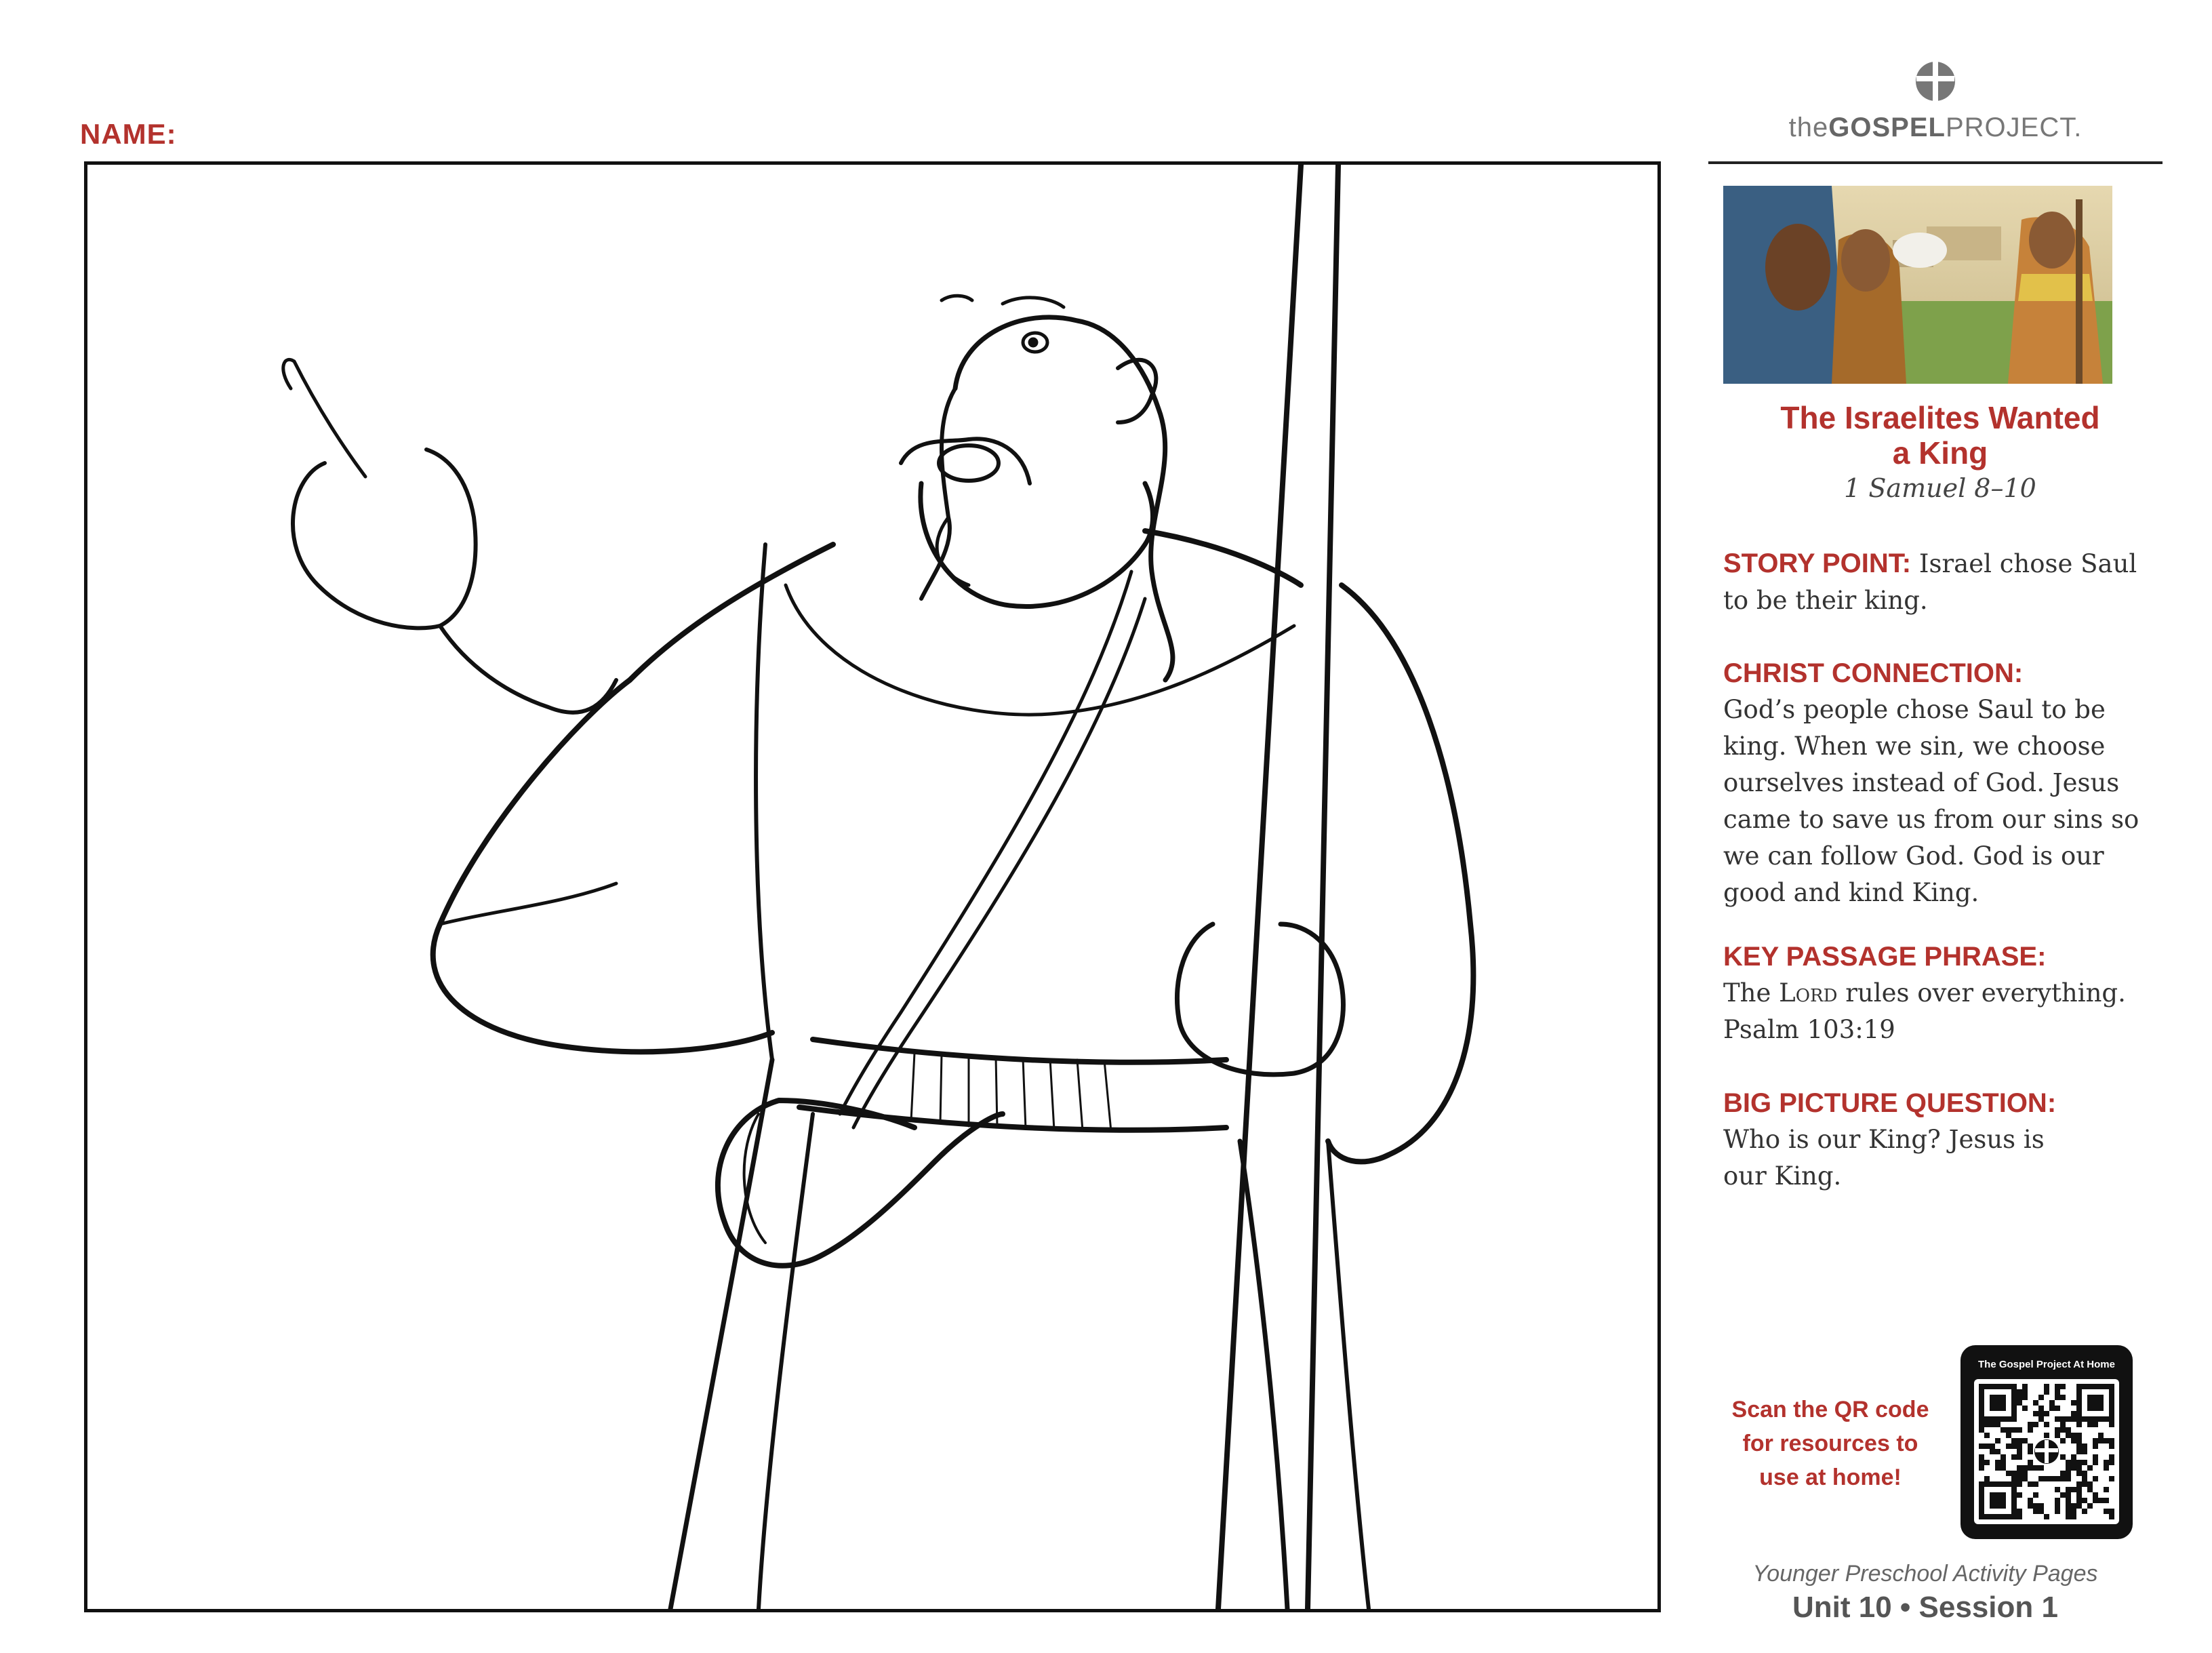 The height and width of the screenshot is (1653, 2212). Describe the element at coordinates (1808, 993) in the screenshot. I see `key-passage-lord: Lord` at that location.